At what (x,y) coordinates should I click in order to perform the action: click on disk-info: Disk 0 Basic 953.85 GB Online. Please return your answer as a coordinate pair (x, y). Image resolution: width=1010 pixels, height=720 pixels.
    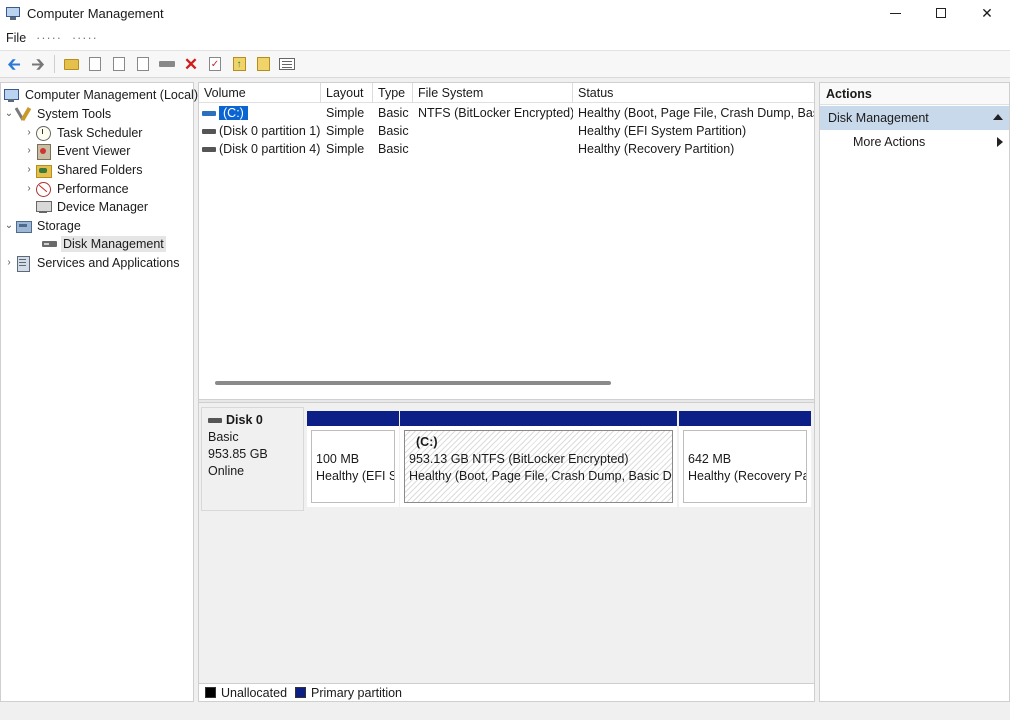
    Looking at the image, I should click on (252, 459).